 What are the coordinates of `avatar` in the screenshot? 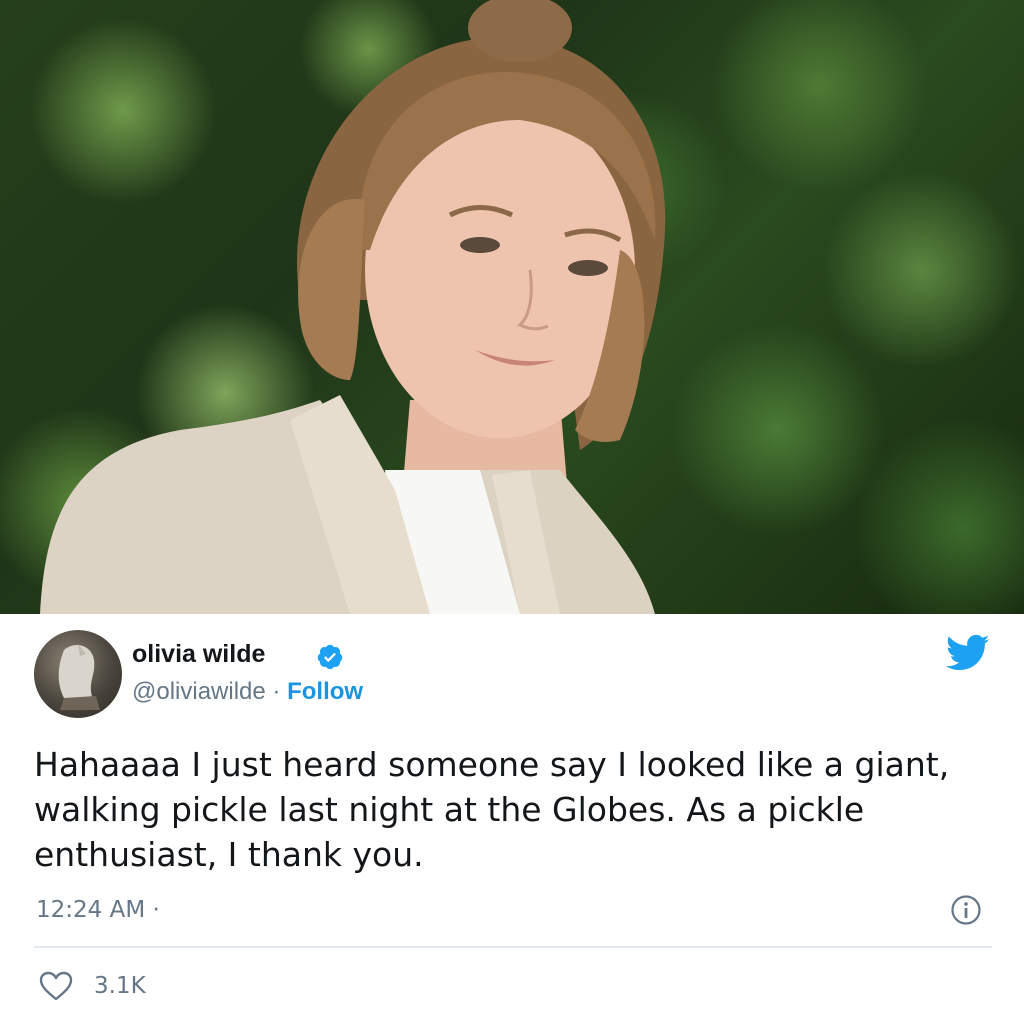 It's located at (78, 674).